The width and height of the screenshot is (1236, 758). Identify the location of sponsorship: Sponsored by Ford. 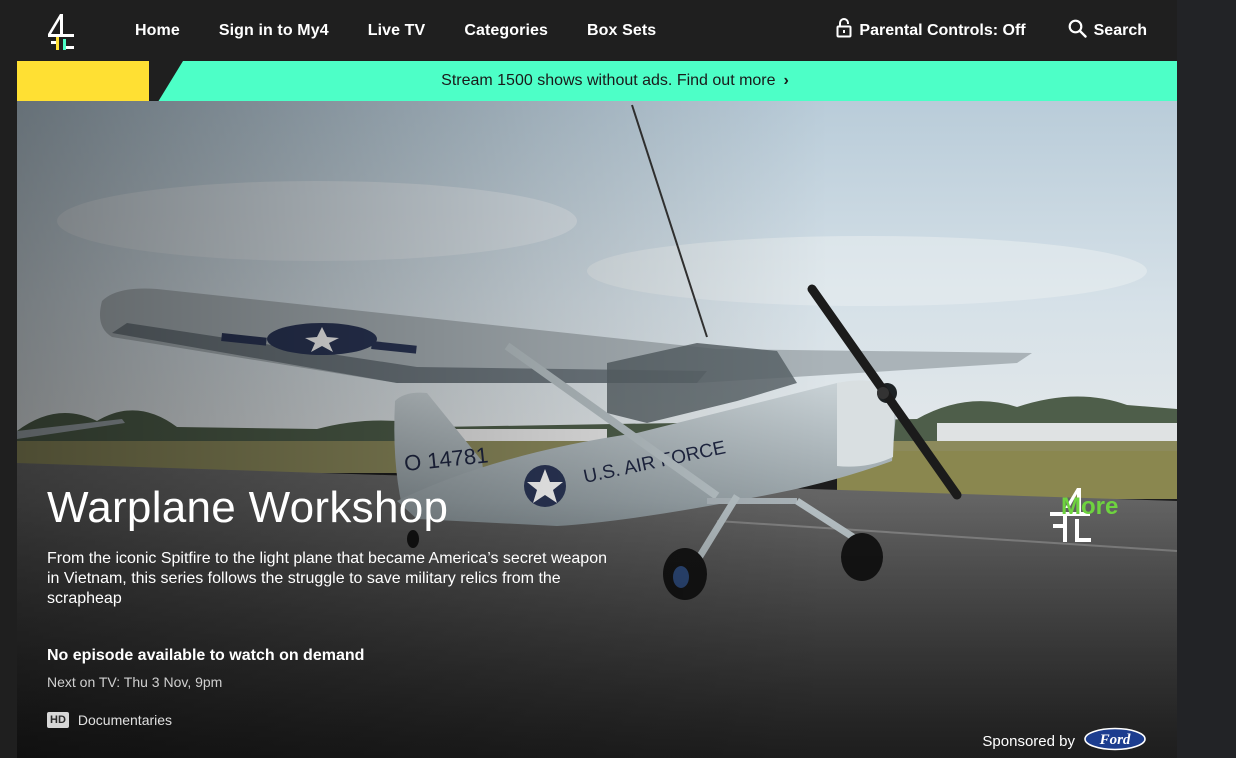
(1064, 741).